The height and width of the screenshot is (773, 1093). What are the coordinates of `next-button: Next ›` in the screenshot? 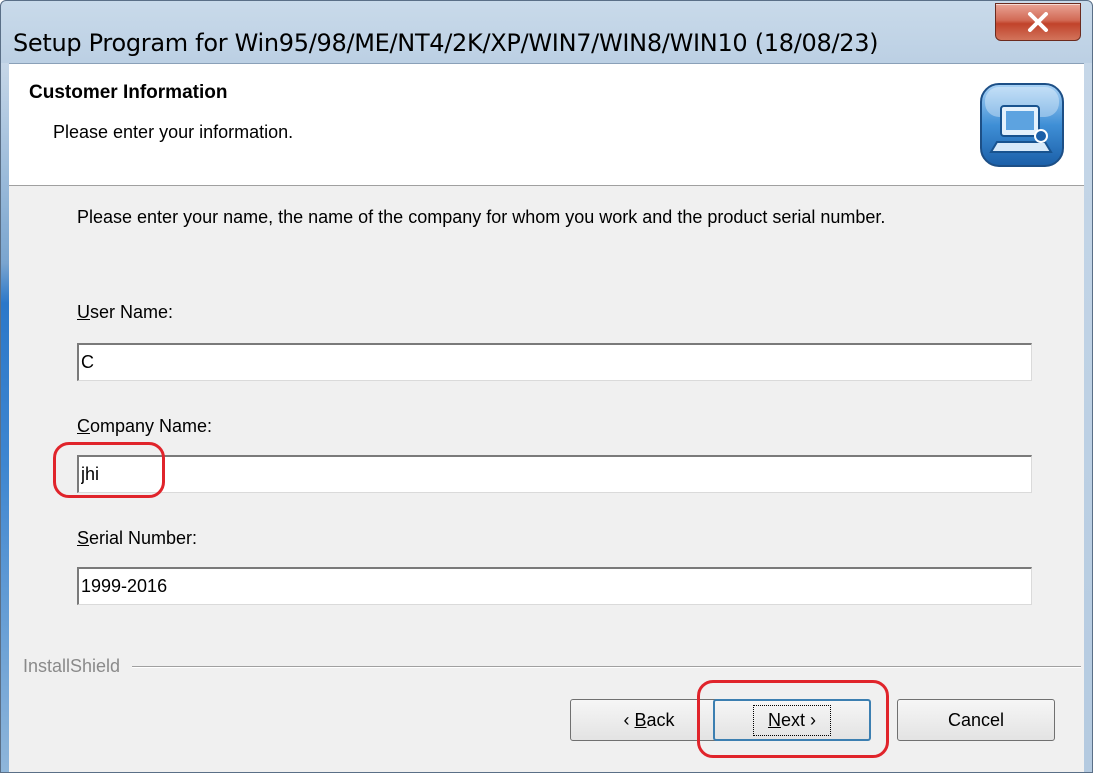 It's located at (792, 720).